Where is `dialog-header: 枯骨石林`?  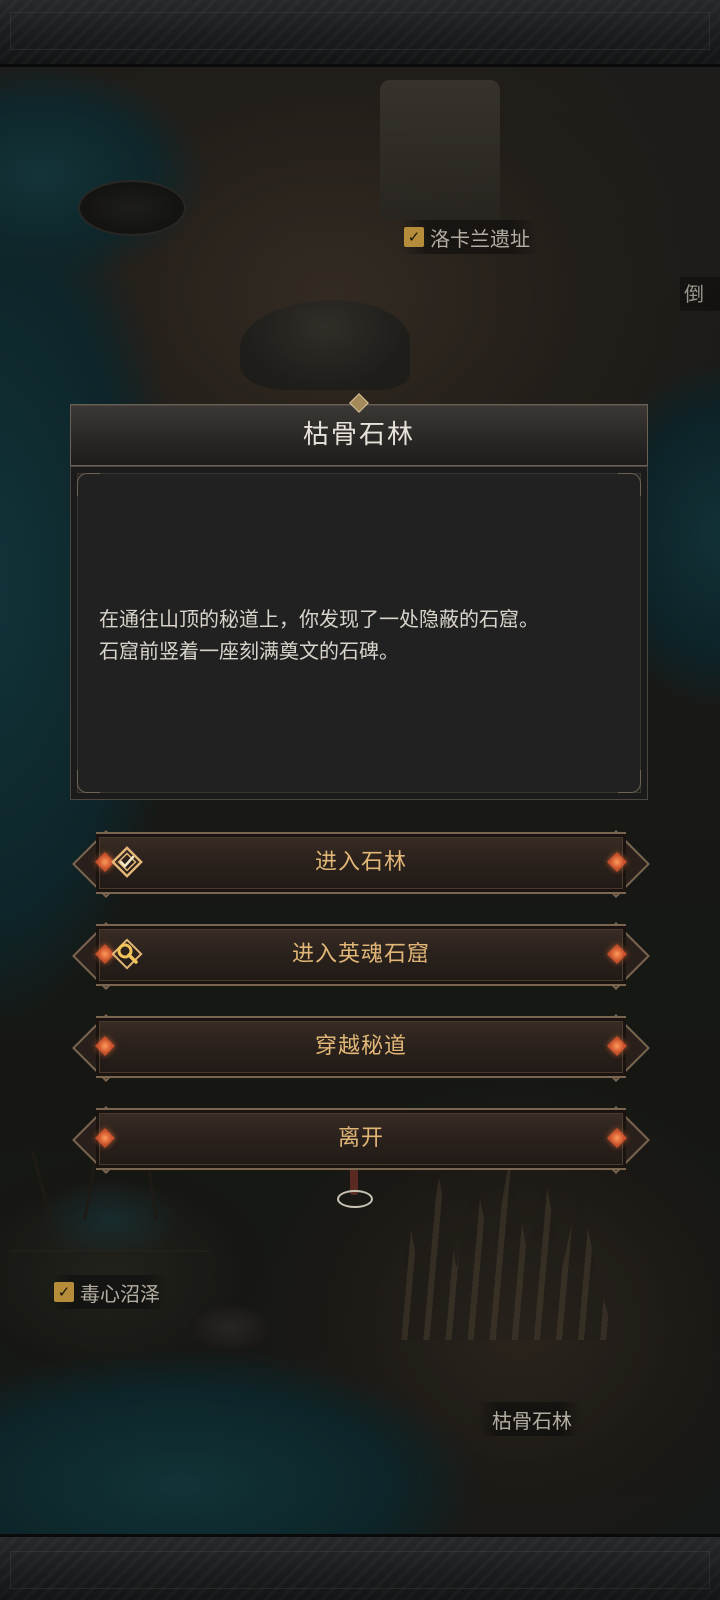 dialog-header: 枯骨石林 is located at coordinates (359, 435).